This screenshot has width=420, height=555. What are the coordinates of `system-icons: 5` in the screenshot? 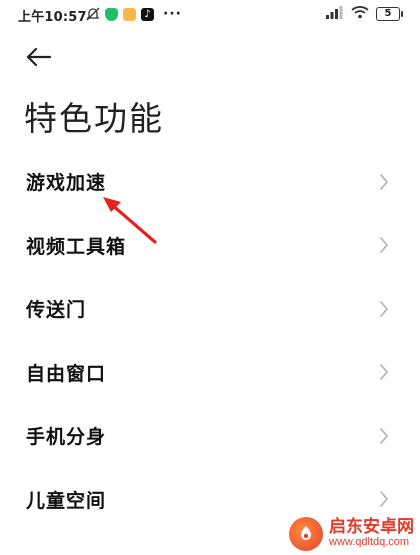 It's located at (364, 14).